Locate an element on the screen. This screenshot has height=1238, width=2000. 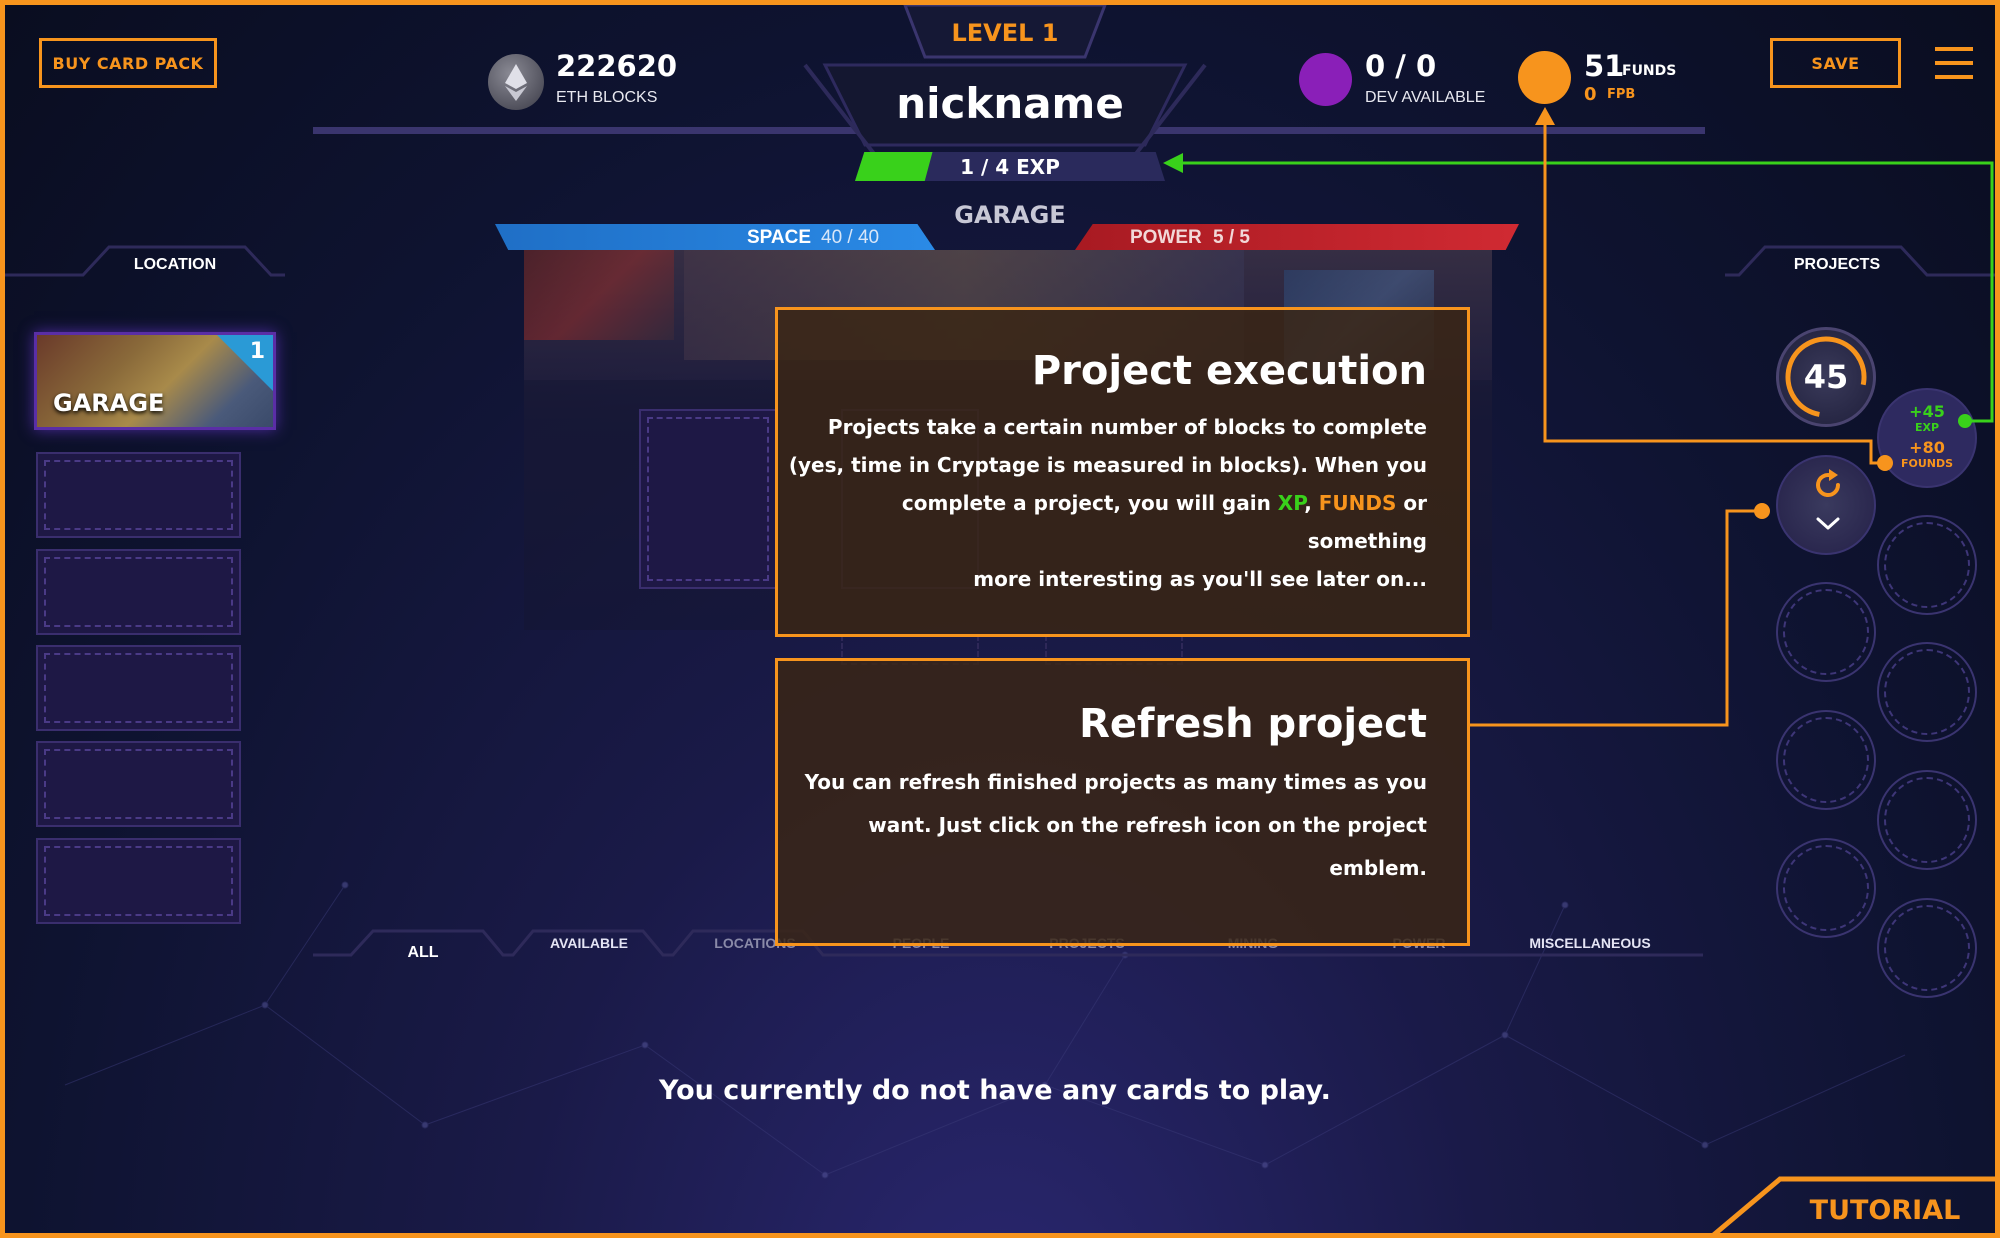
location-card-name: GARAGE is located at coordinates (109, 403).